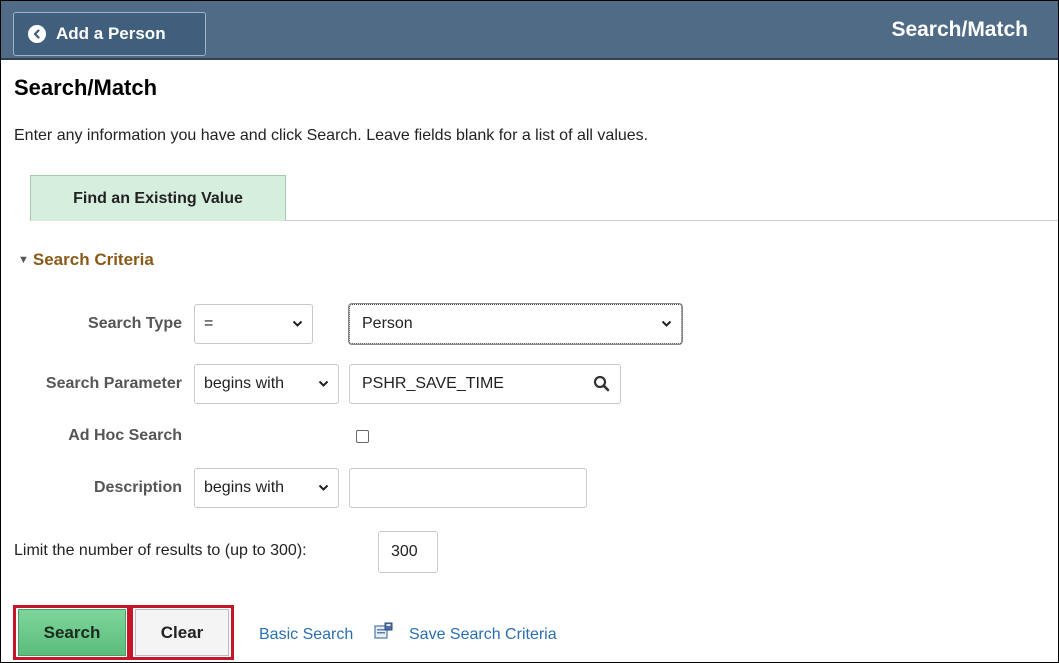 The image size is (1059, 663). I want to click on tab-label: Find an Existing Value, so click(158, 198).